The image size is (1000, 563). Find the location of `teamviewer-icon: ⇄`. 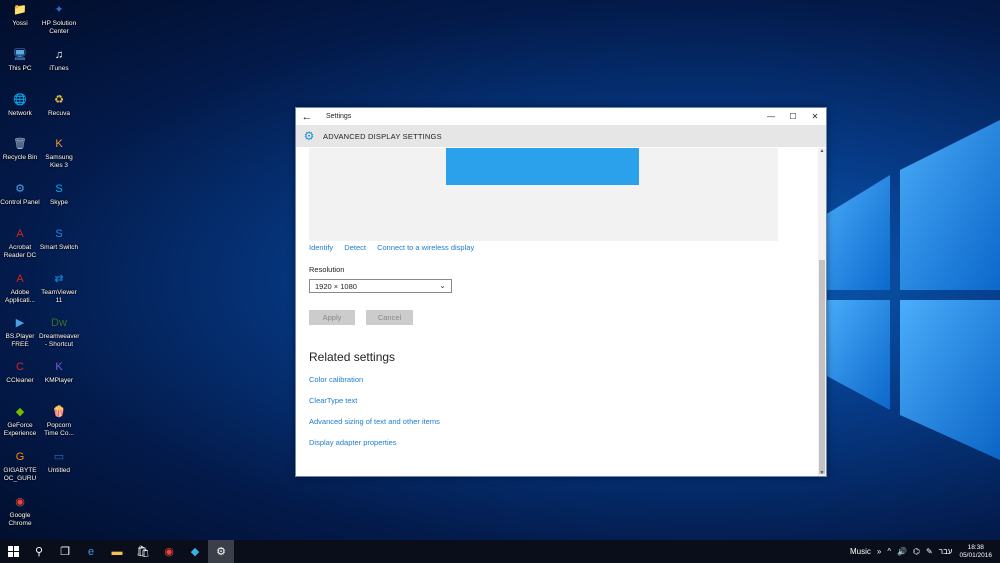

teamviewer-icon: ⇄ is located at coordinates (59, 279).